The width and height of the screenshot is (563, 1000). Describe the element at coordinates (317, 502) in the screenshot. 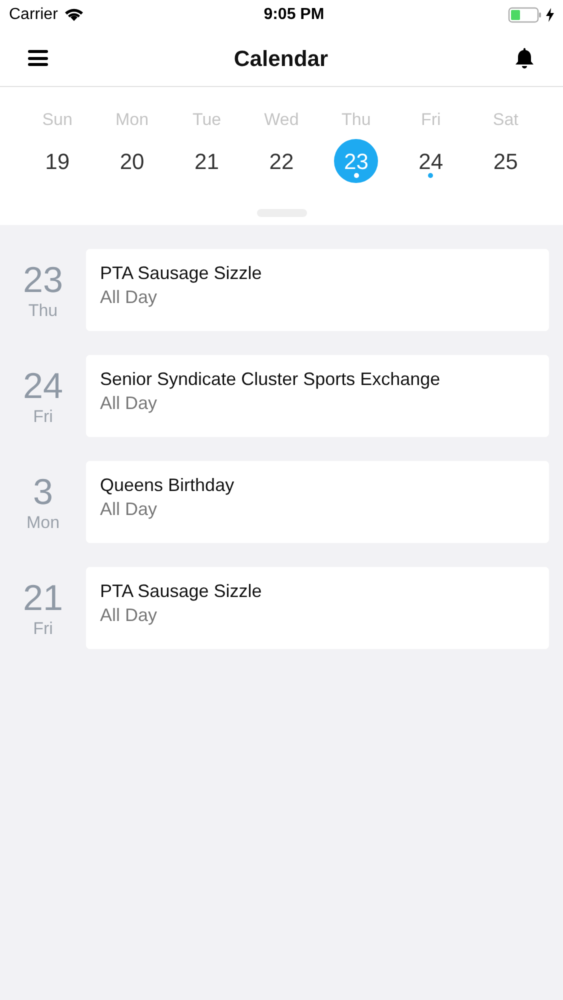

I see `event-card: Queens Birthday All Day` at that location.